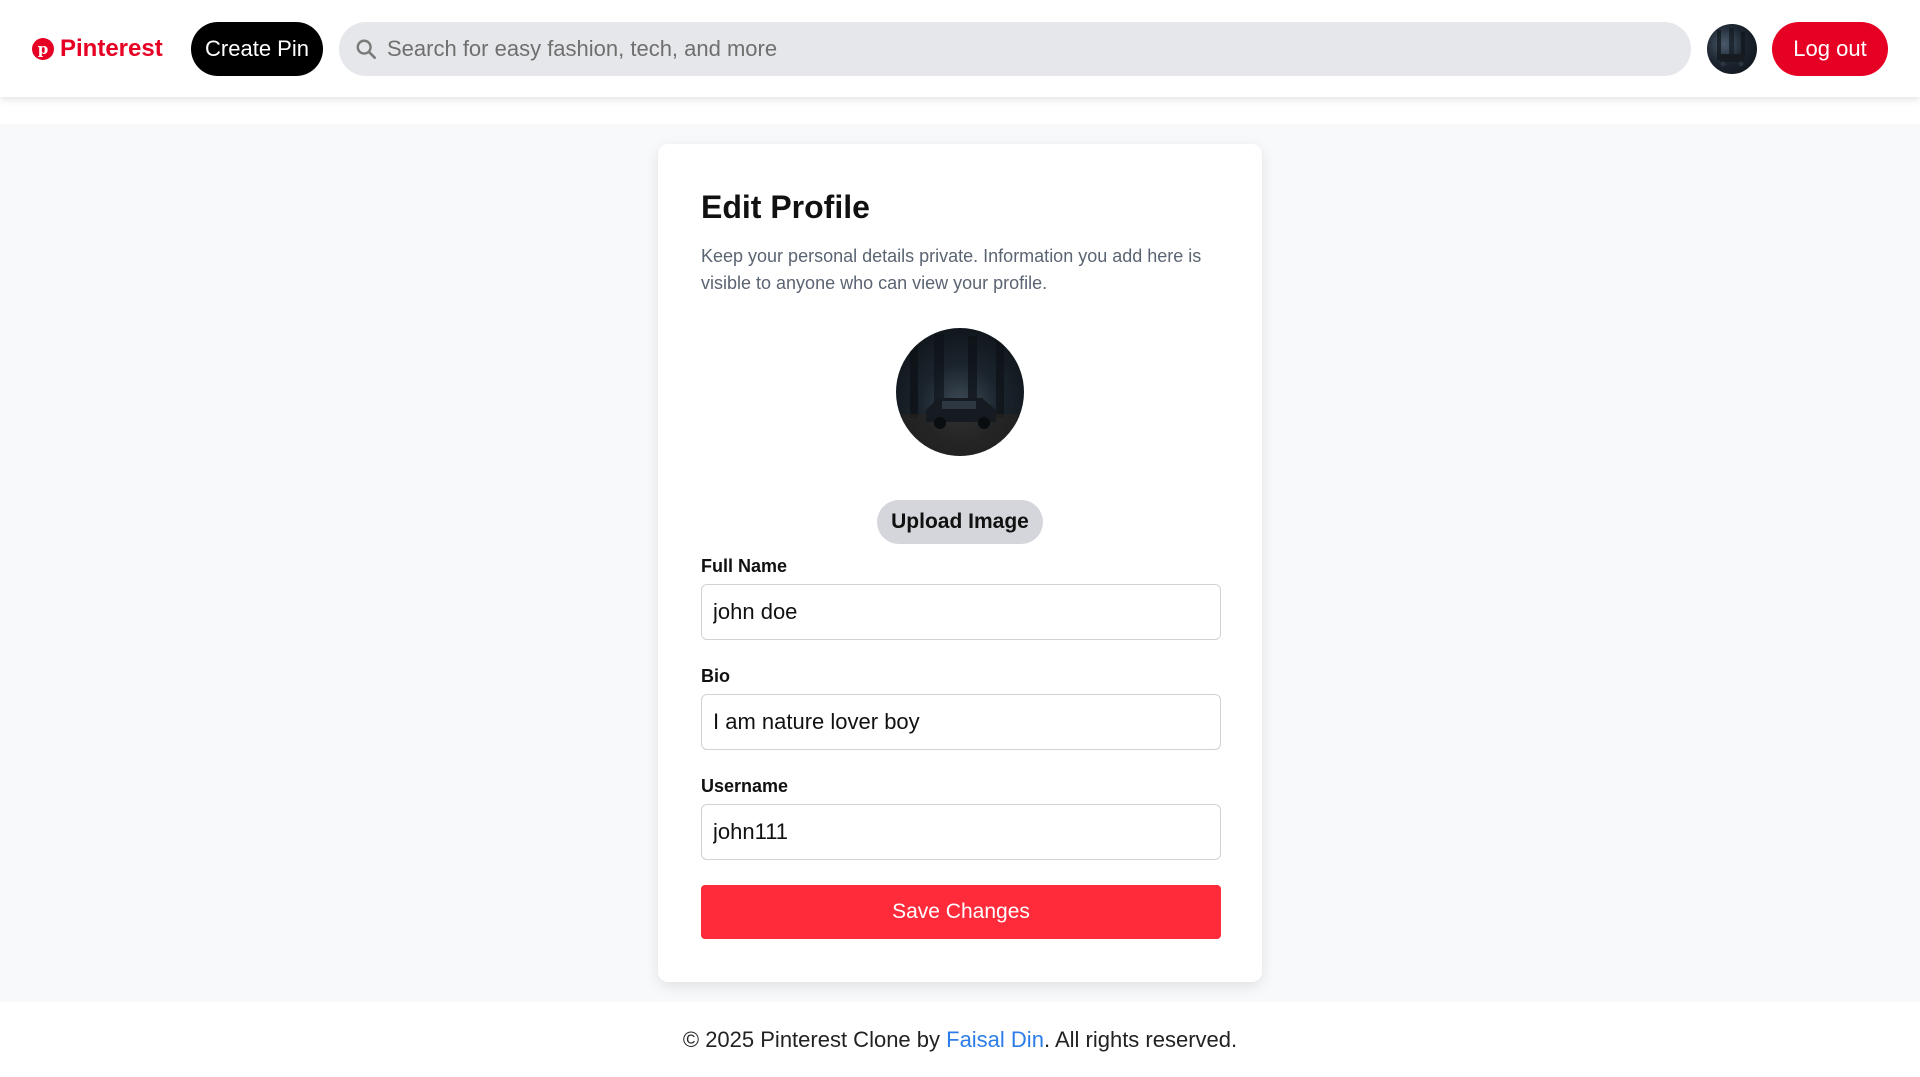 The image size is (1920, 1077). What do you see at coordinates (1032, 49) in the screenshot?
I see `search-input` at bounding box center [1032, 49].